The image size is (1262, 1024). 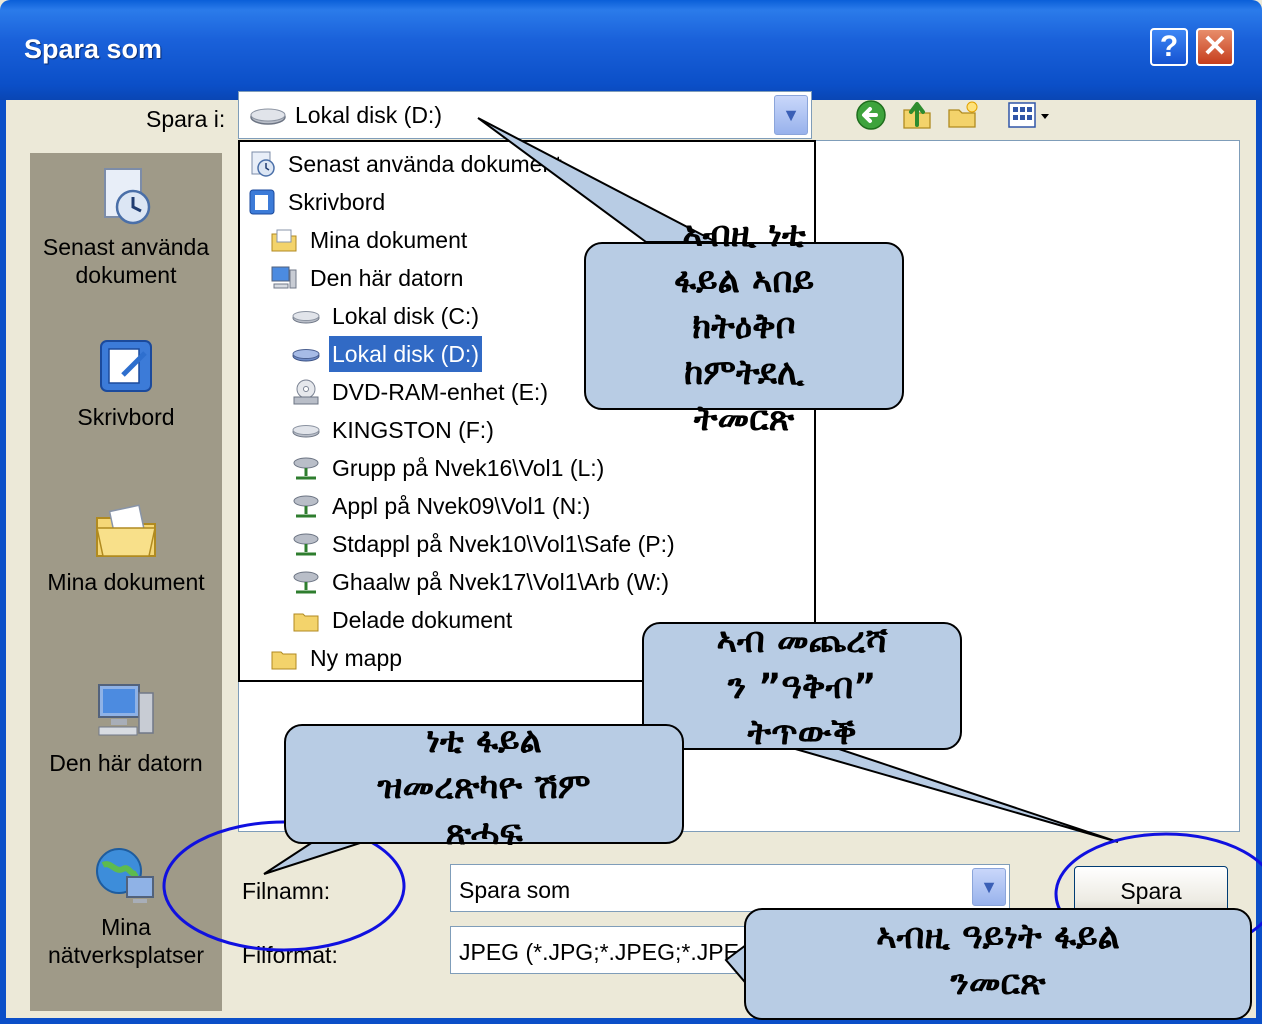 I want to click on callout-file-name-text: ነቲ ፋይል ዝመረጽካዮ ሽም ጽሓፍ, so click(x=484, y=787).